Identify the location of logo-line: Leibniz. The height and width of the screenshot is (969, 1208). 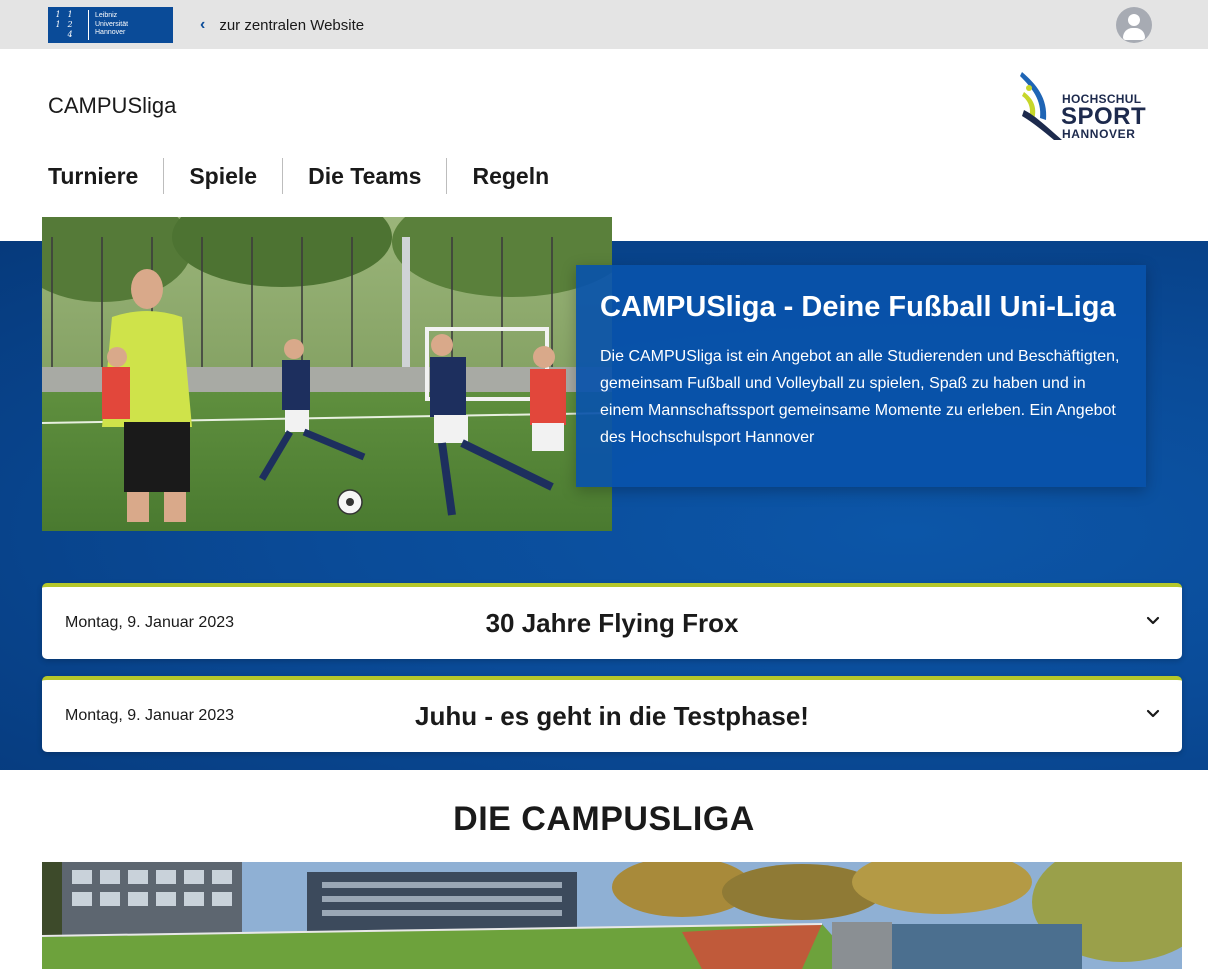
(106, 16).